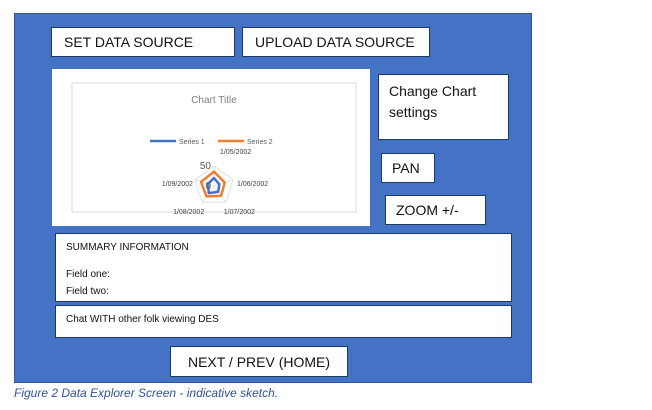 The height and width of the screenshot is (410, 652). Describe the element at coordinates (260, 142) in the screenshot. I see `legend-label: Series 2` at that location.